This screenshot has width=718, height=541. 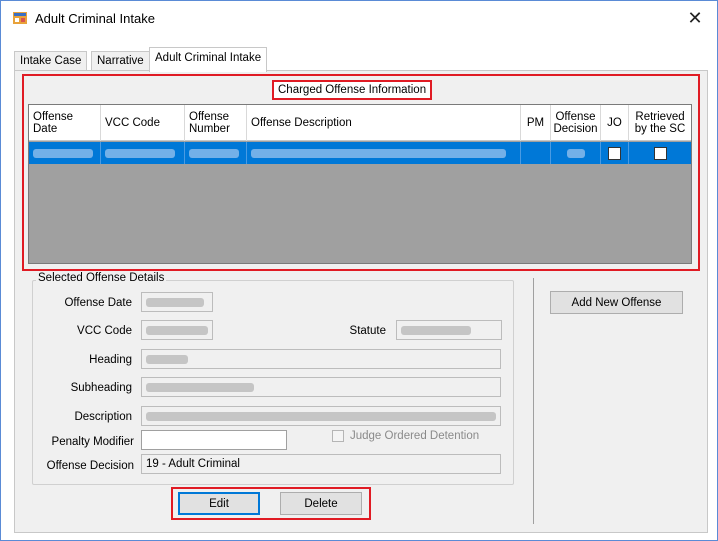 What do you see at coordinates (20, 18) in the screenshot?
I see `form-window-icon` at bounding box center [20, 18].